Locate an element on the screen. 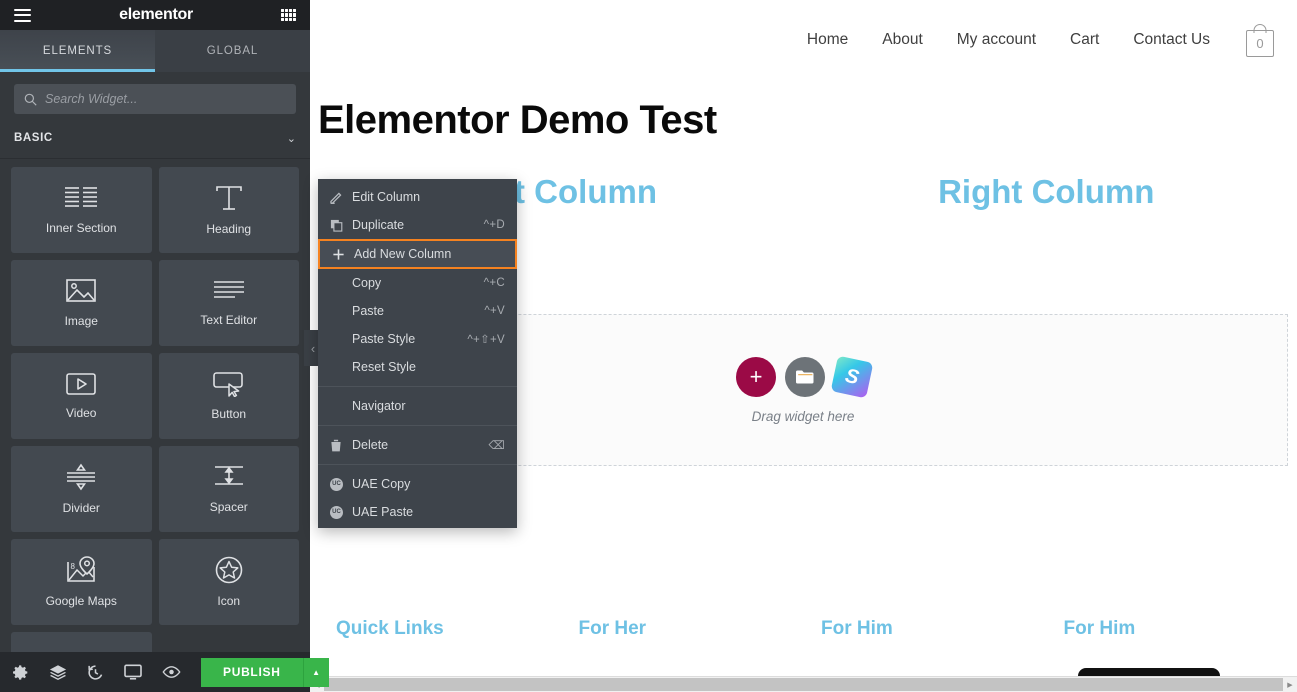  widget-label: Button is located at coordinates (229, 414).